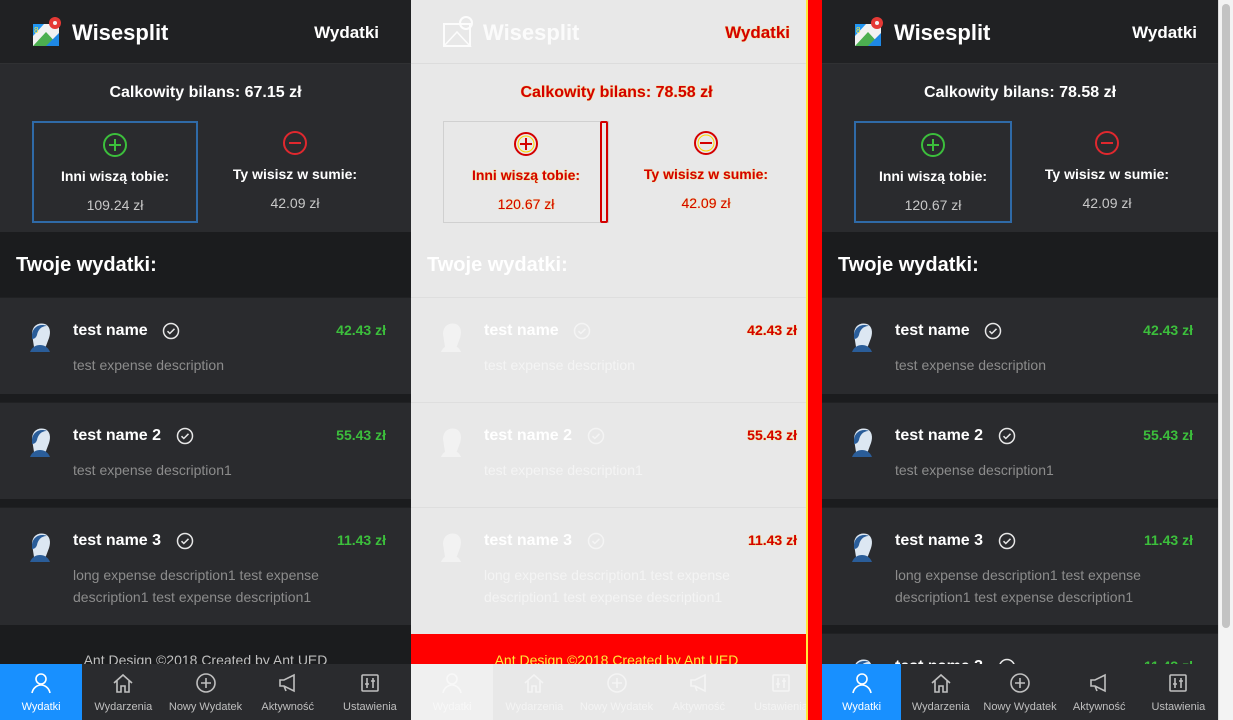 Image resolution: width=1233 pixels, height=720 pixels. Describe the element at coordinates (115, 172) in the screenshot. I see `owed-to-you-card: Inni wiszą tobie: 109.24 zł` at that location.